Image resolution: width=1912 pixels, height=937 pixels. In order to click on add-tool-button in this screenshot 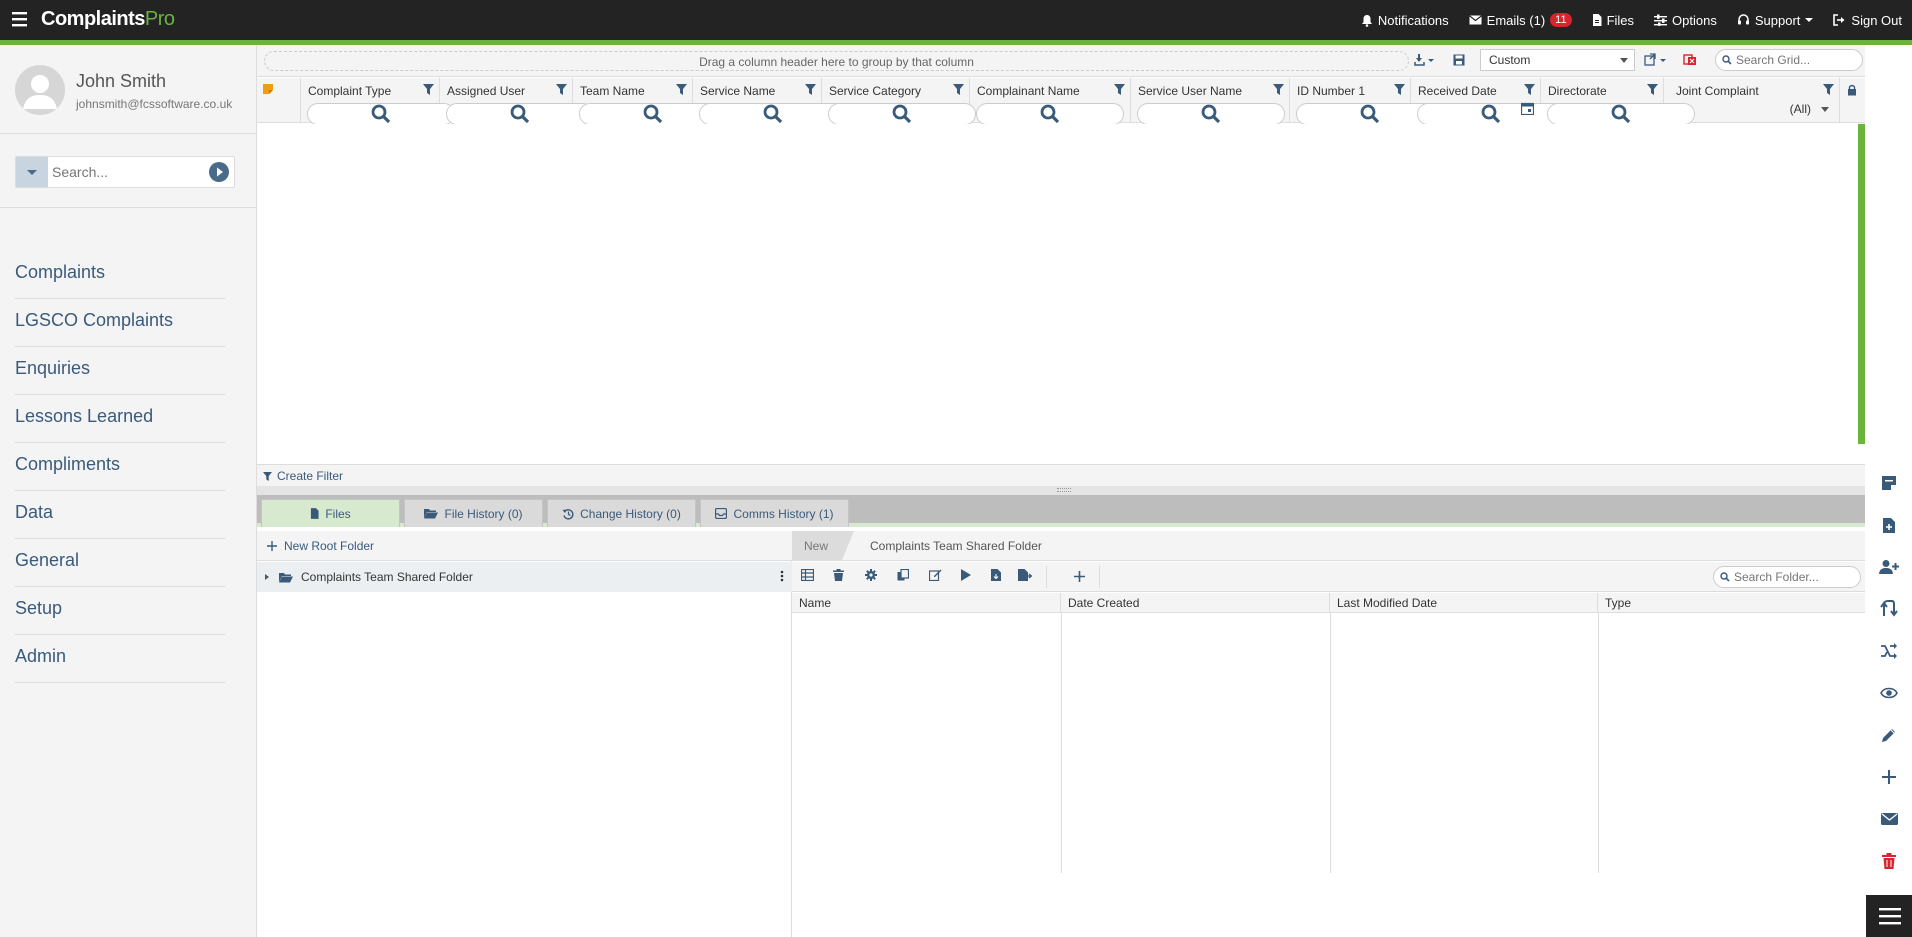, I will do `click(1889, 777)`.